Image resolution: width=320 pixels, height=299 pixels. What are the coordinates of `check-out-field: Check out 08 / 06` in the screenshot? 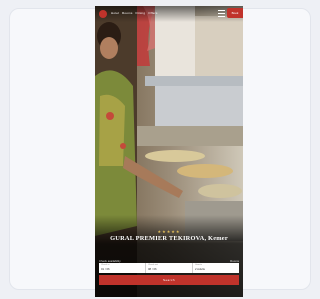 It's located at (169, 268).